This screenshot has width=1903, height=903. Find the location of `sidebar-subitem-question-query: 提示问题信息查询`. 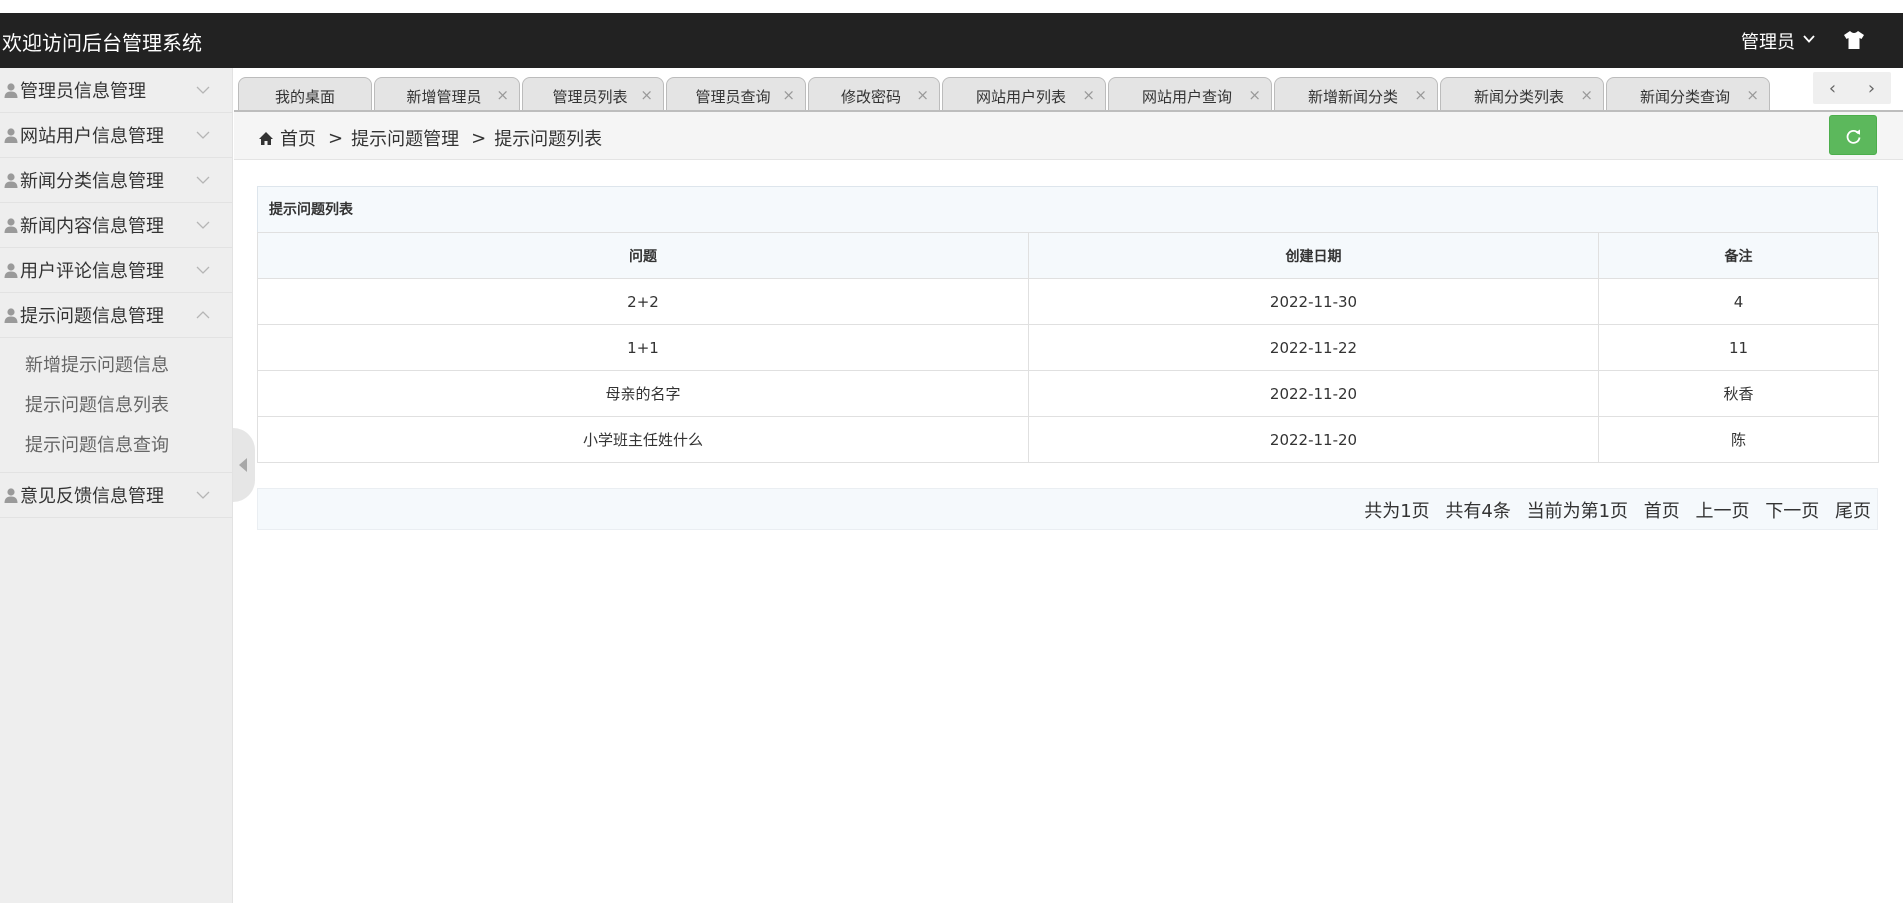

sidebar-subitem-question-query: 提示问题信息查询 is located at coordinates (116, 446).